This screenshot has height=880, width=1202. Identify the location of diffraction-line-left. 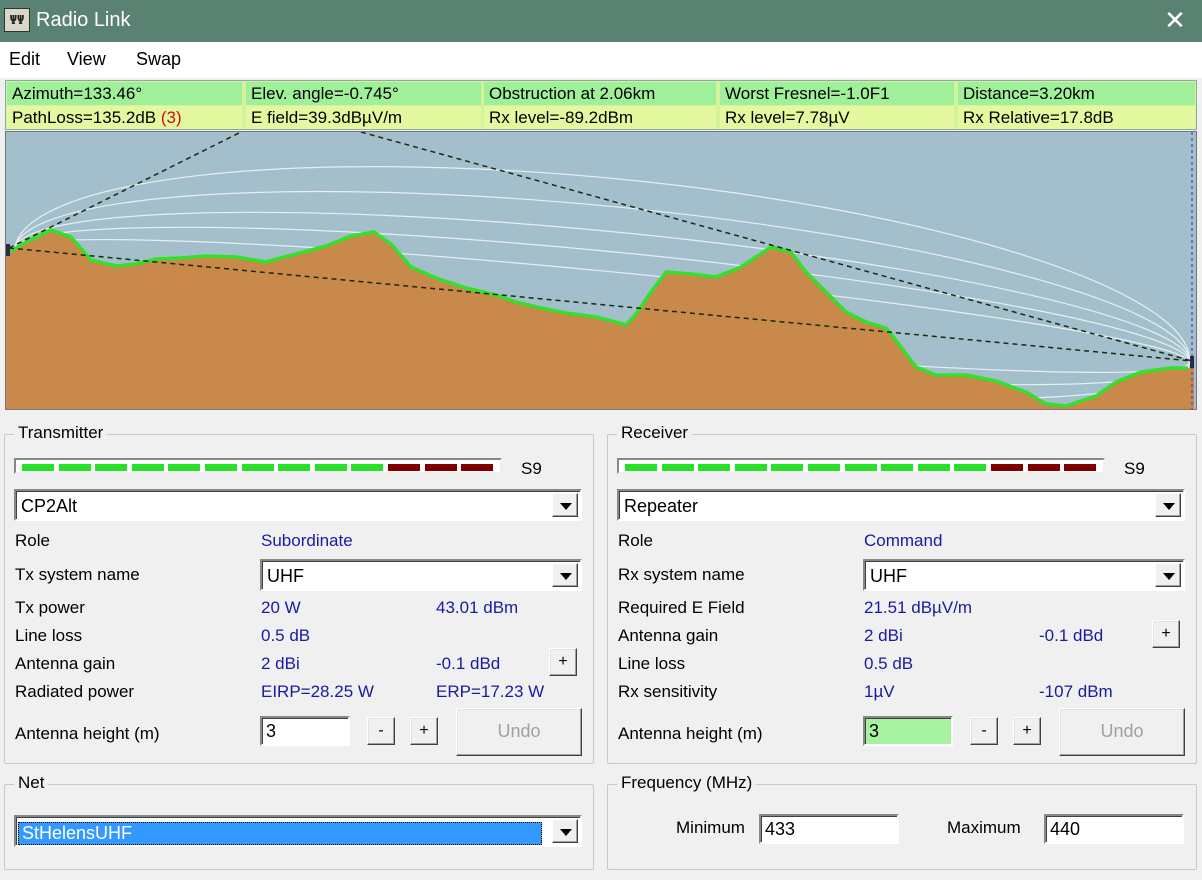
(125, 190).